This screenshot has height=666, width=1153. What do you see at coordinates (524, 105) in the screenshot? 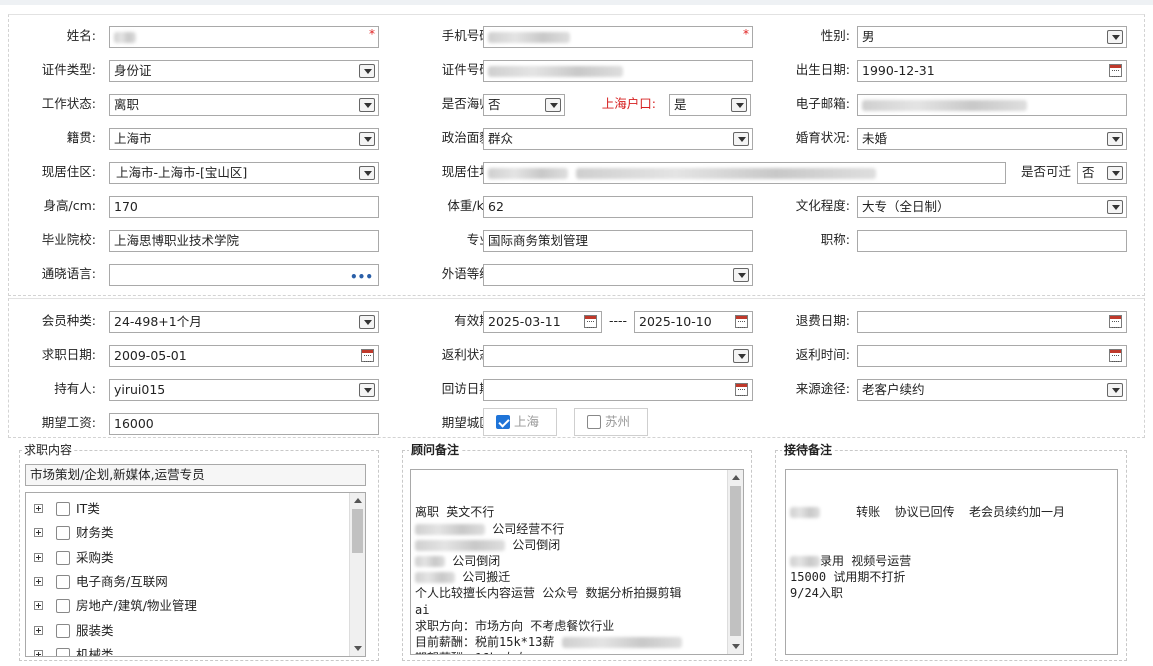
I see `overseas-select: 否` at bounding box center [524, 105].